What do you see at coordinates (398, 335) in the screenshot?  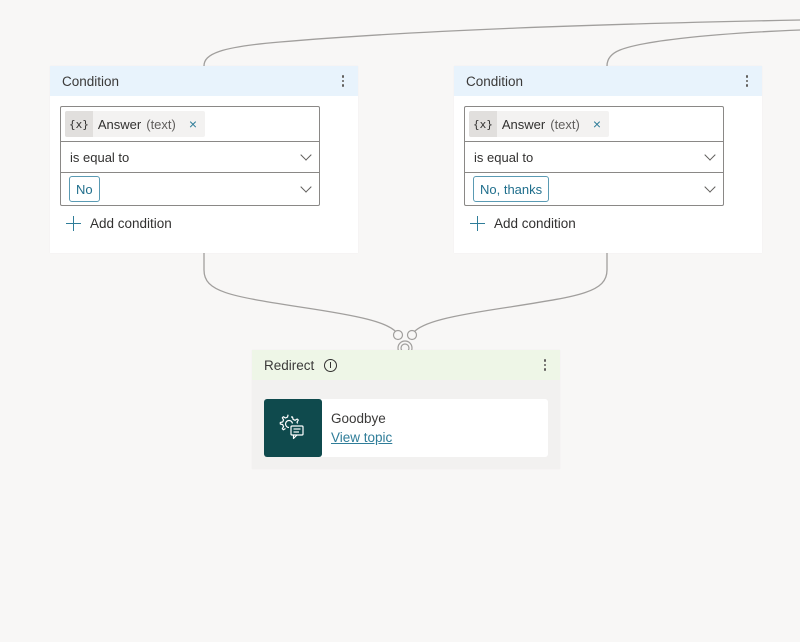 I see `connector-handle-left` at bounding box center [398, 335].